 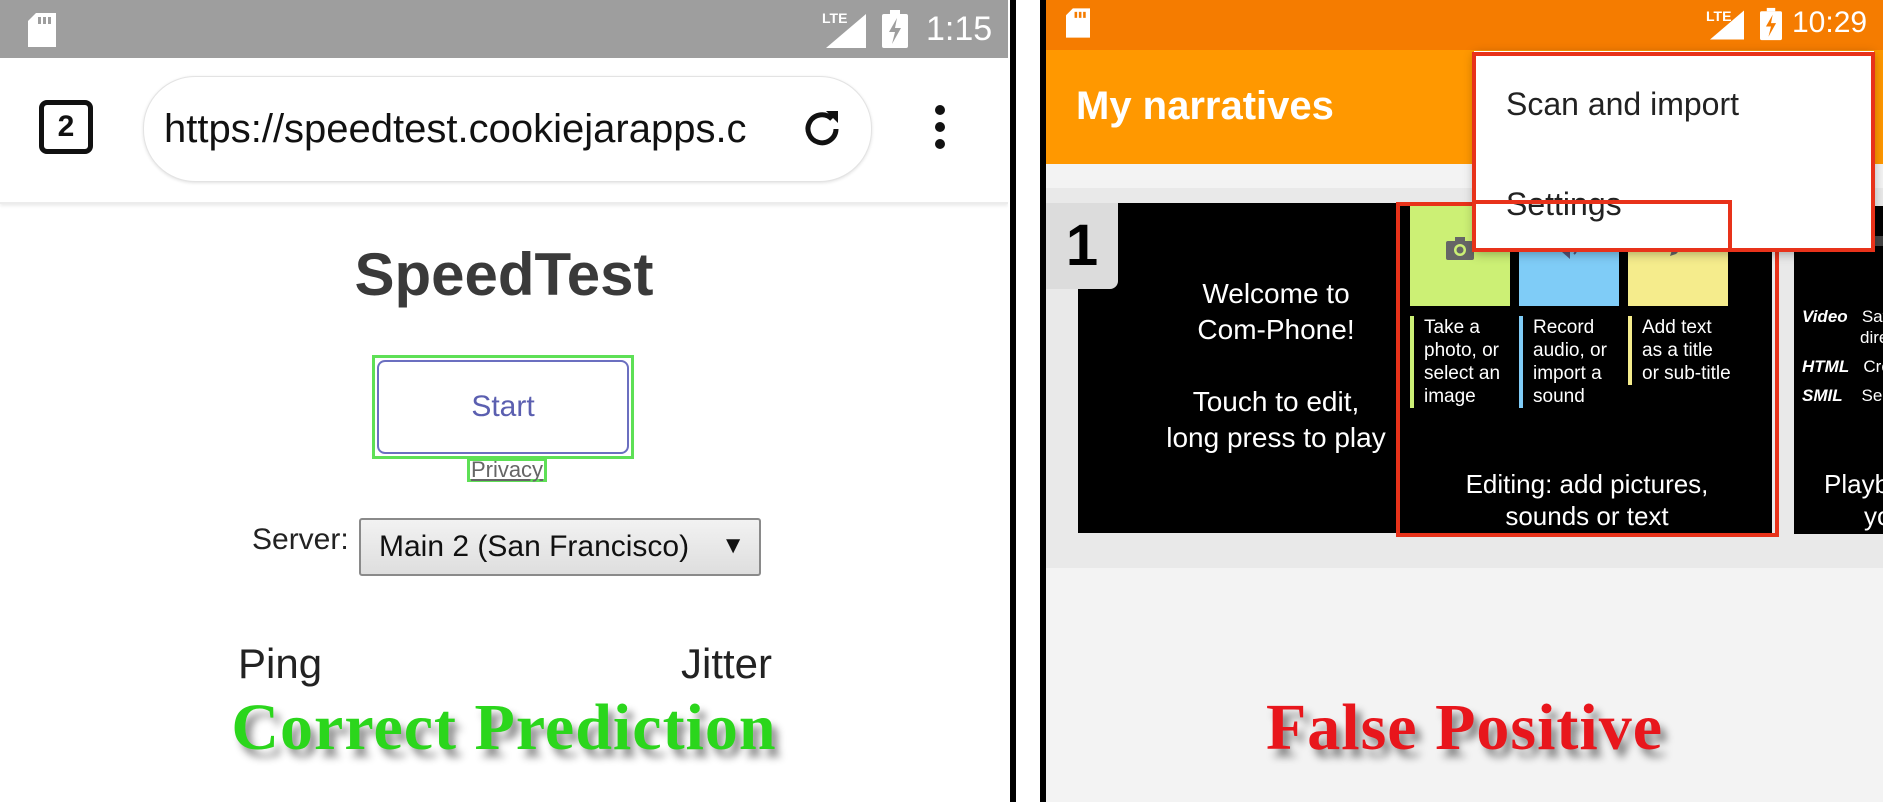 I want to click on verdict-label-correct: Correct Prediction, so click(x=504, y=727).